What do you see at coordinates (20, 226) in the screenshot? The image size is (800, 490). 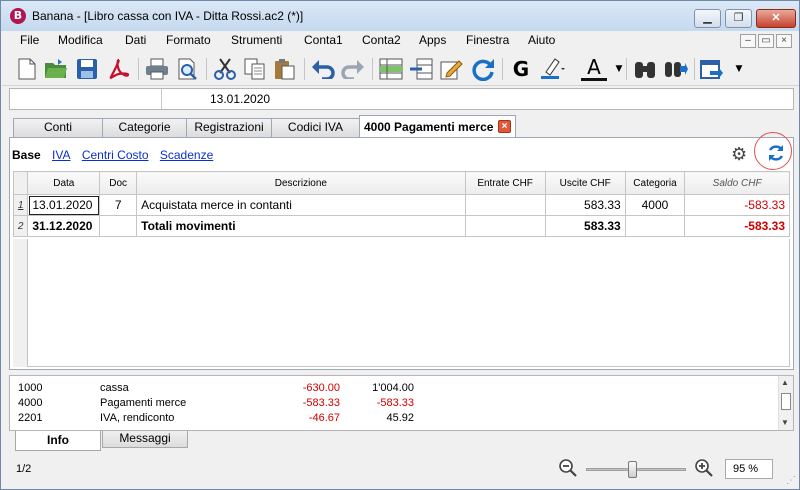 I see `row-number: 2` at bounding box center [20, 226].